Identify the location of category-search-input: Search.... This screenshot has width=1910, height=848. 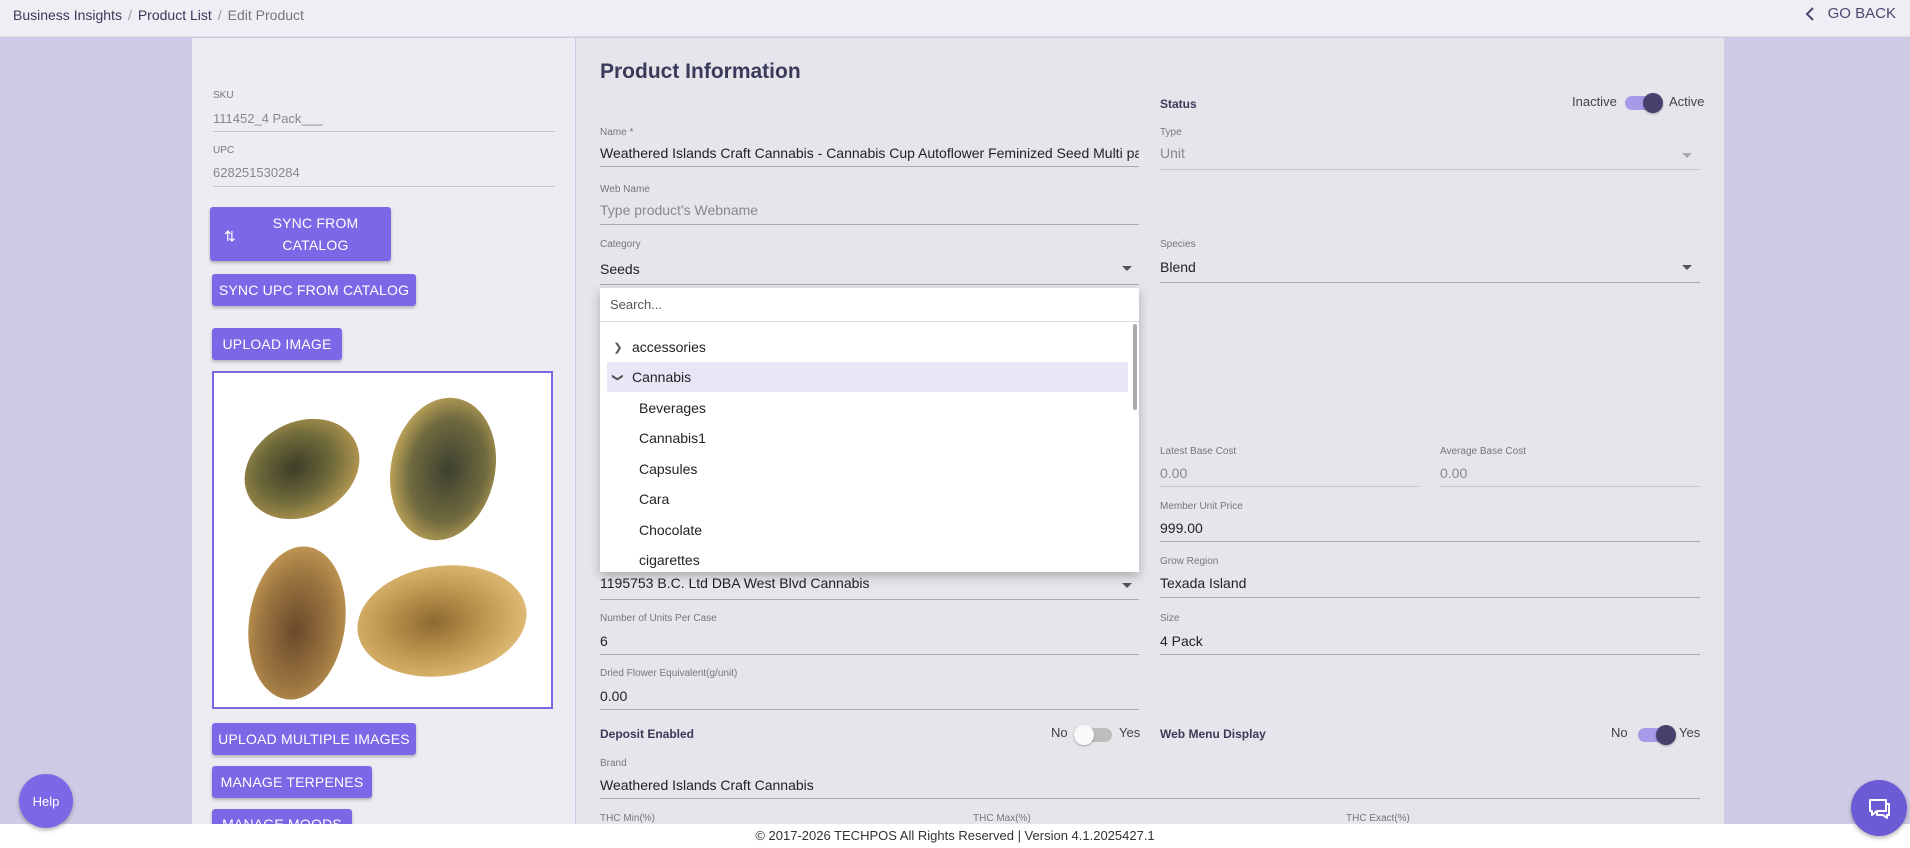
(869, 305).